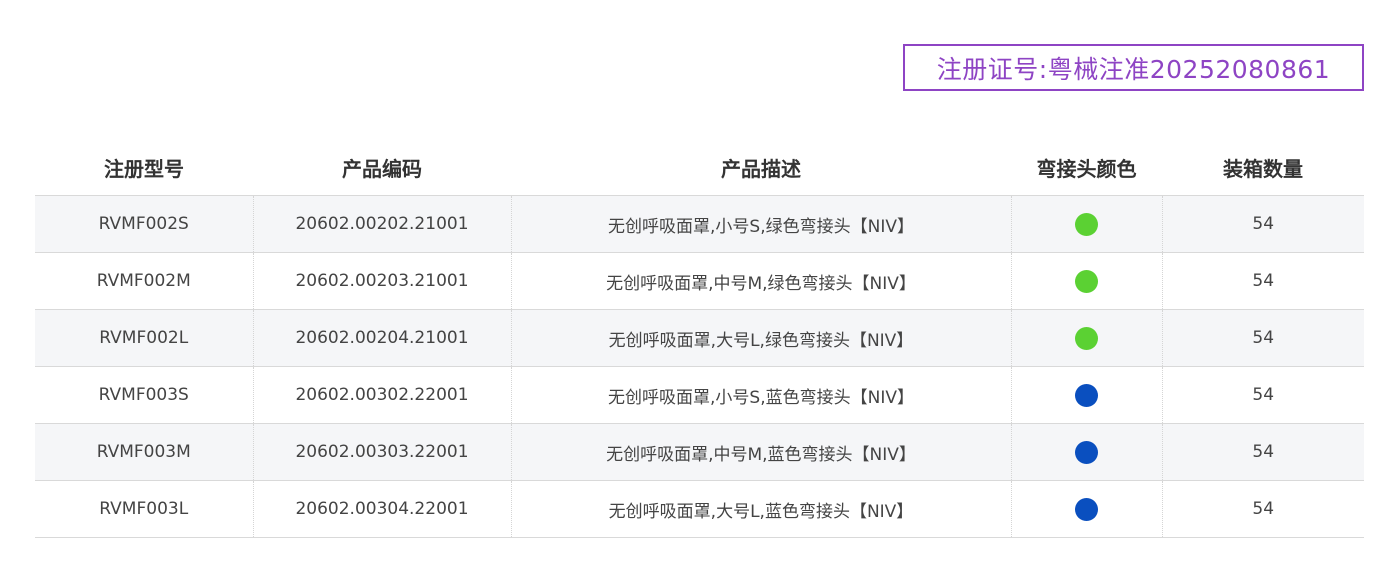 This screenshot has height=586, width=1393. Describe the element at coordinates (144, 338) in the screenshot. I see `cell-model: RVMF002L` at that location.